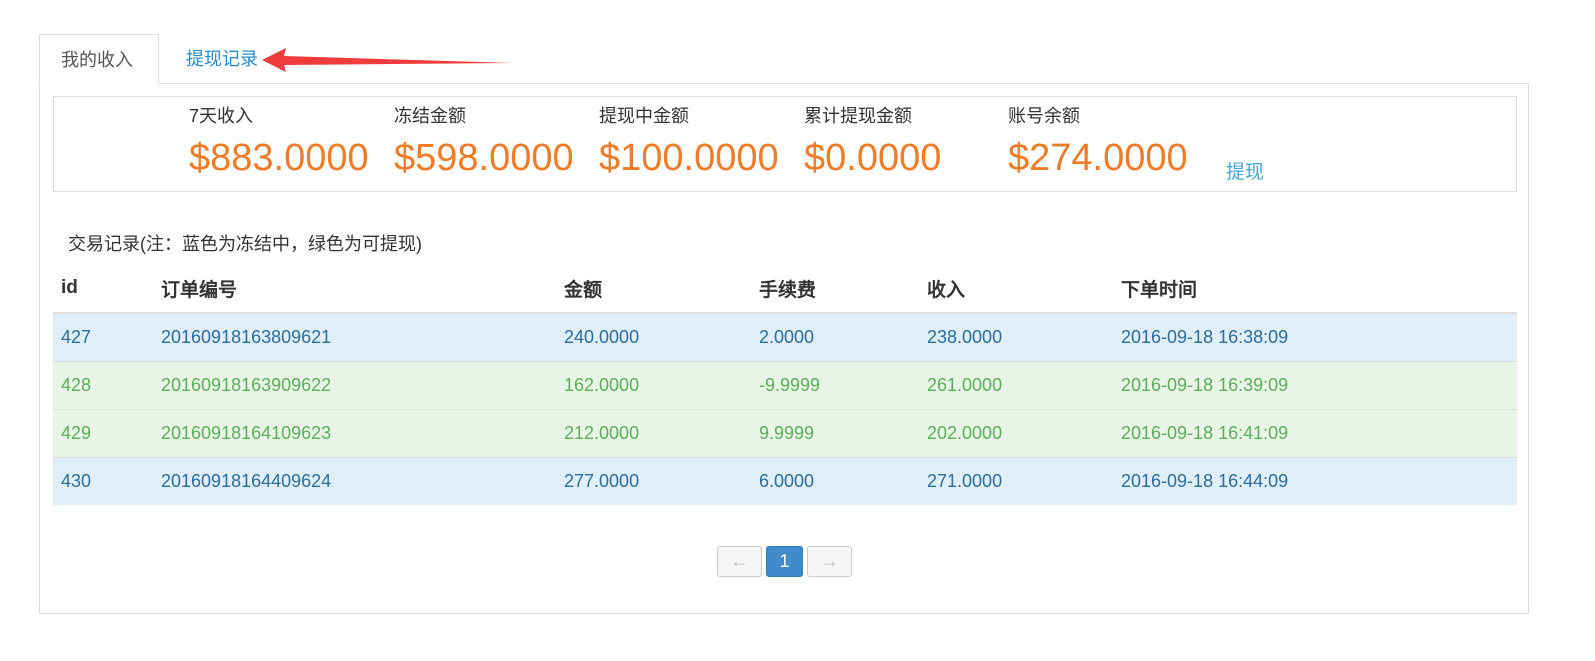 This screenshot has height=661, width=1595. Describe the element at coordinates (103, 289) in the screenshot. I see `column-header-id: id` at that location.